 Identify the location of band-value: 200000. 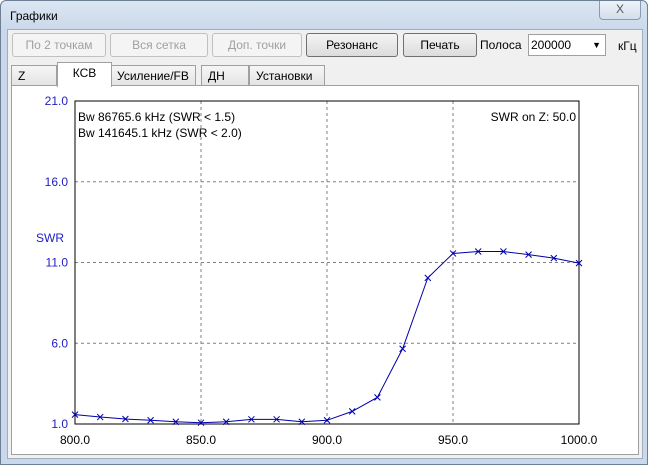
(551, 45).